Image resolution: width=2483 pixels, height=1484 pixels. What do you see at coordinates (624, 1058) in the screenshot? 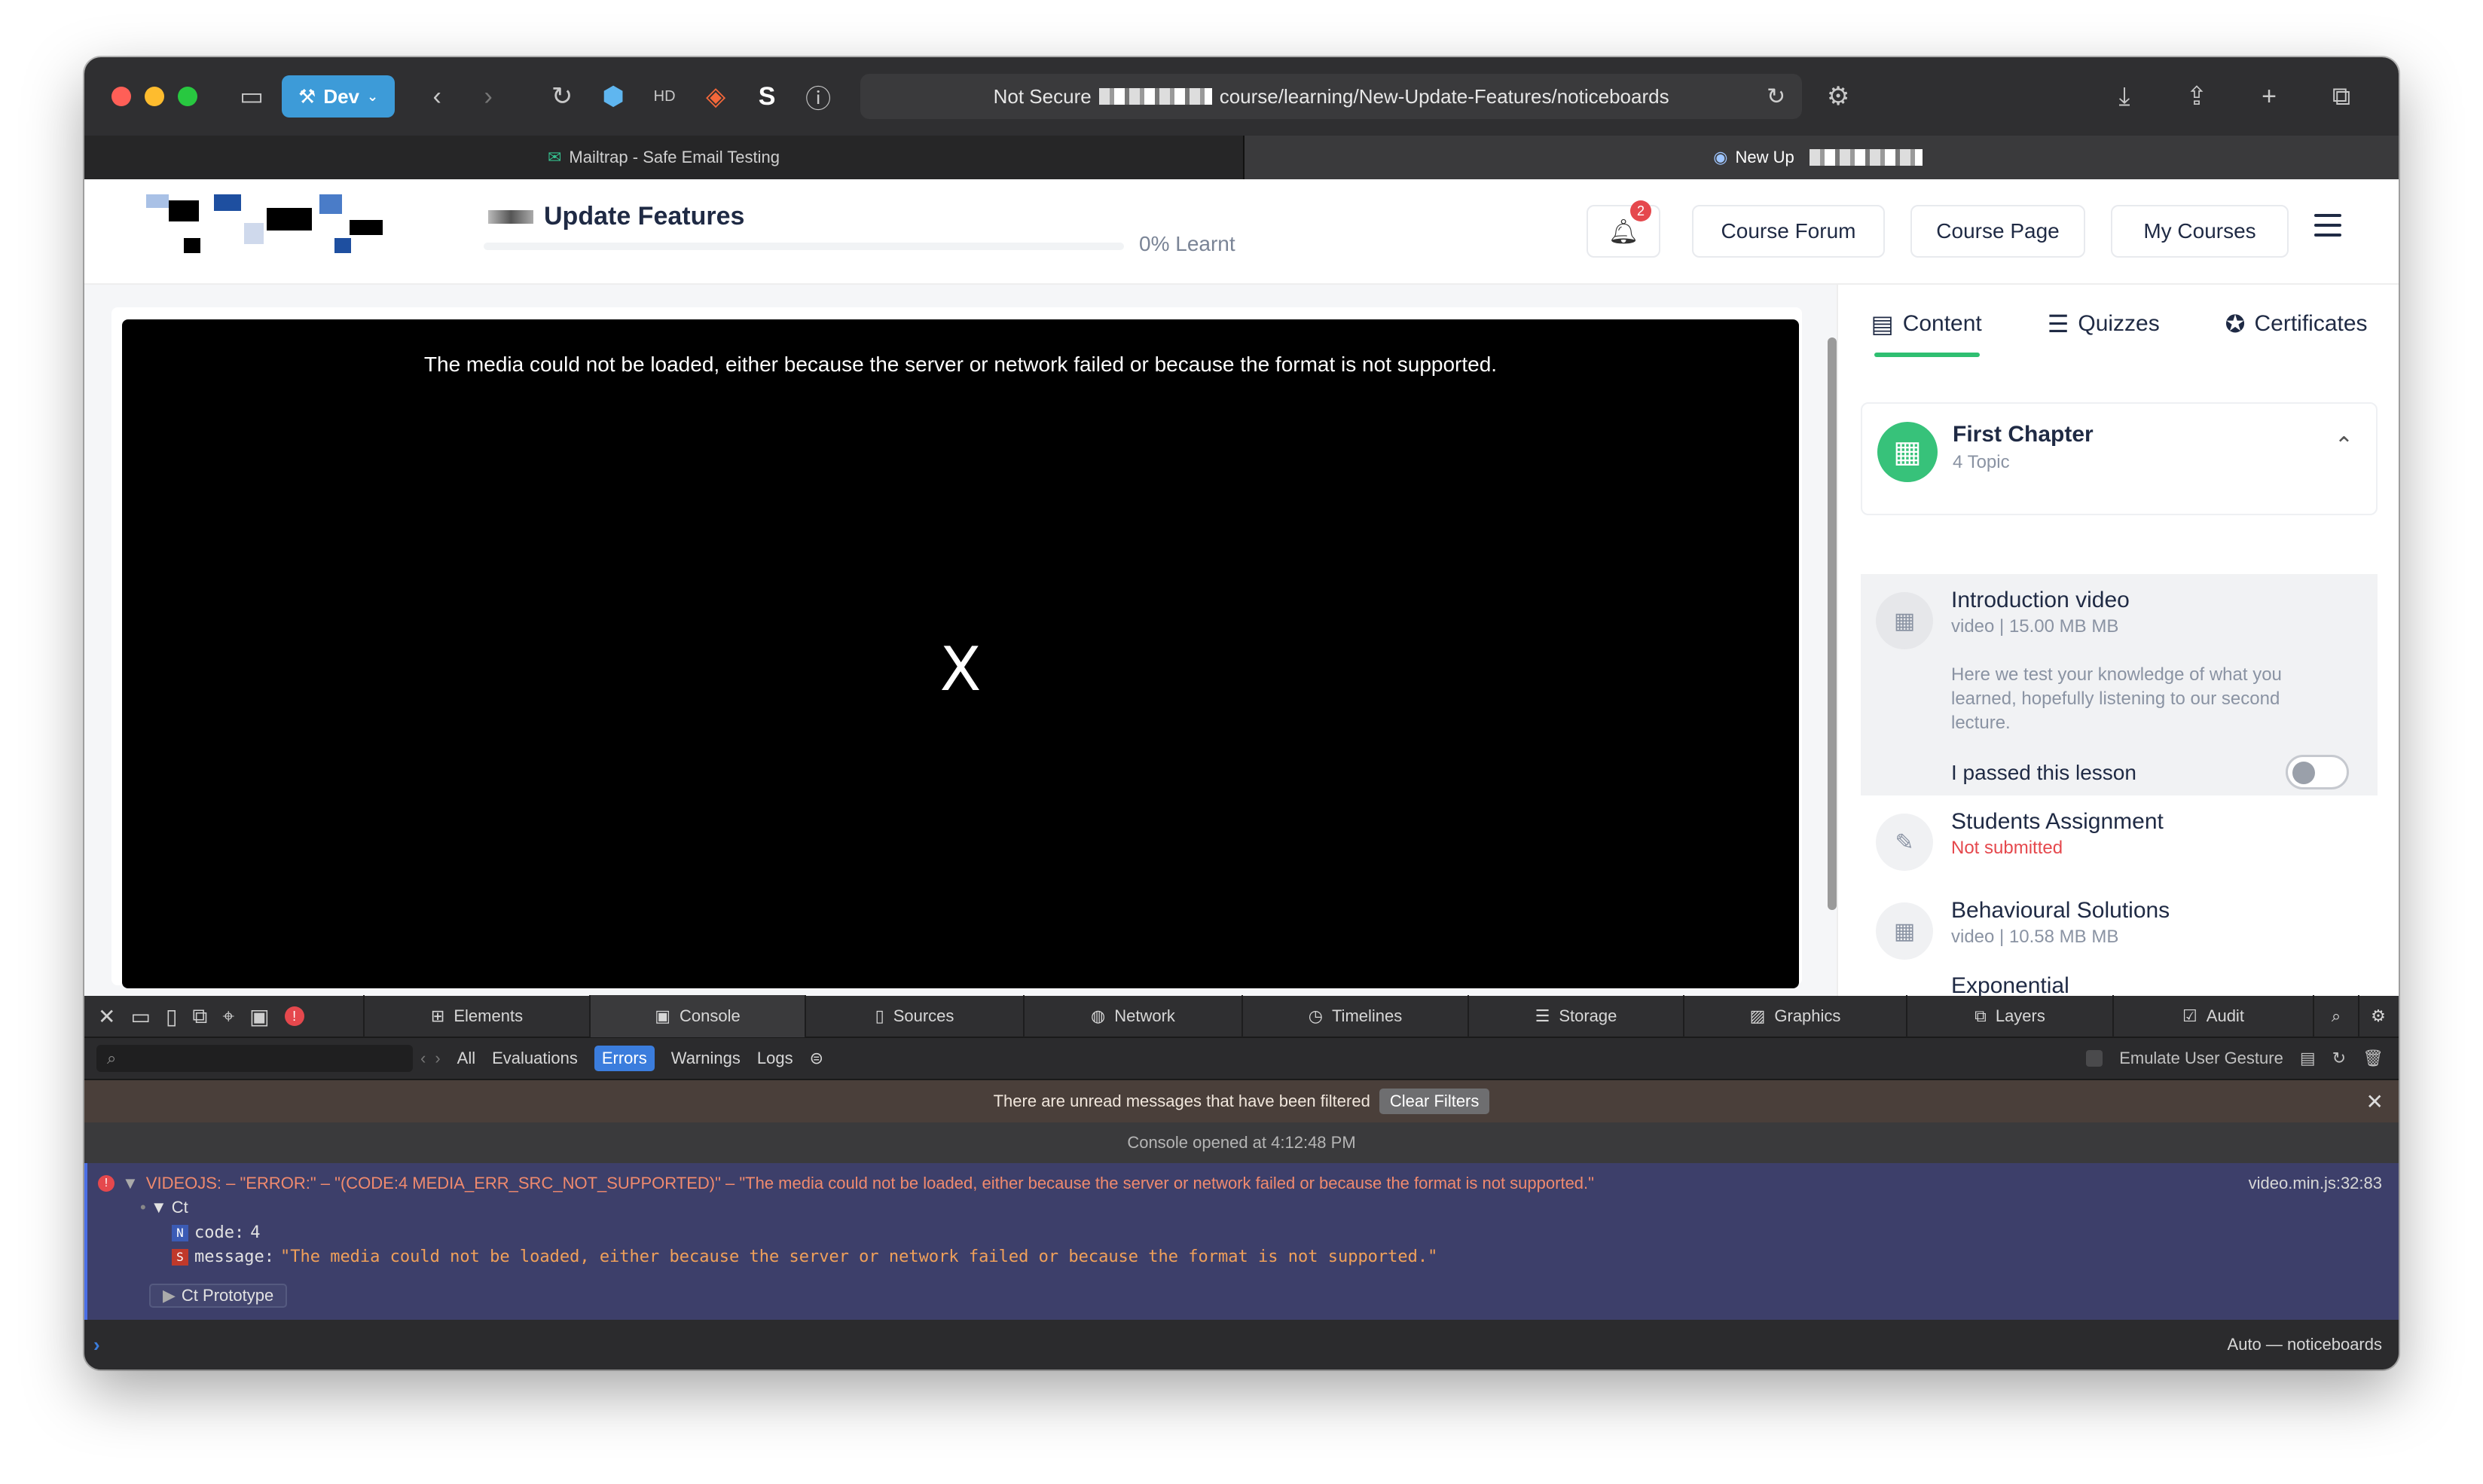
I see `filter-errors: Errors` at bounding box center [624, 1058].